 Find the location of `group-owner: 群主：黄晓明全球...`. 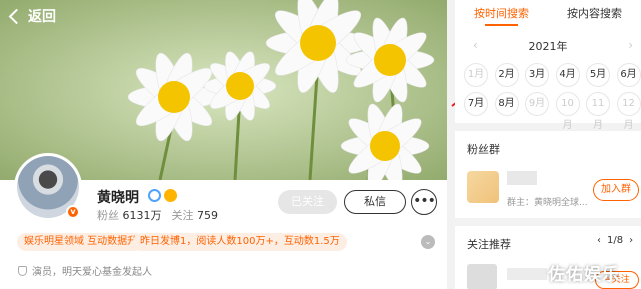

group-owner: 群主：黄晓明全球... is located at coordinates (547, 203).